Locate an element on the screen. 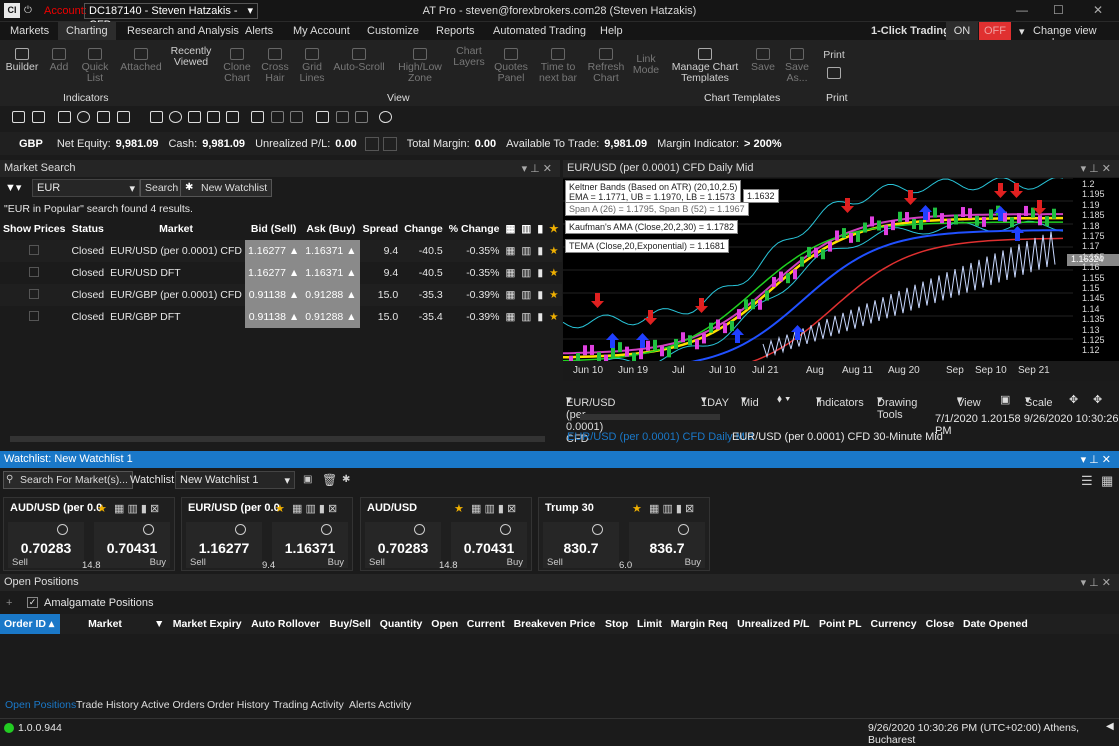  power-icon: ⏻ is located at coordinates (28, 10).